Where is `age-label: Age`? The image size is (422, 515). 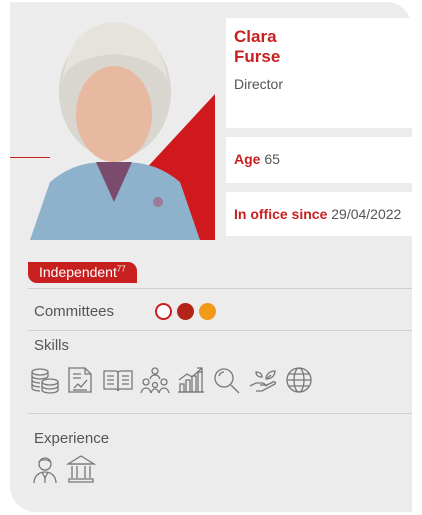 age-label: Age is located at coordinates (247, 159).